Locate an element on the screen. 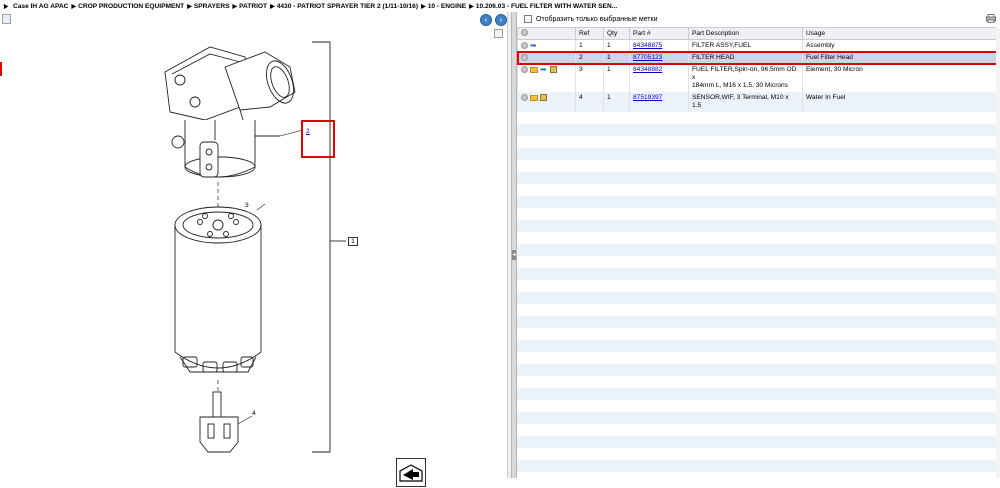 Image resolution: width=1000 pixels, height=488 pixels. header-part-number: Part # is located at coordinates (659, 33).